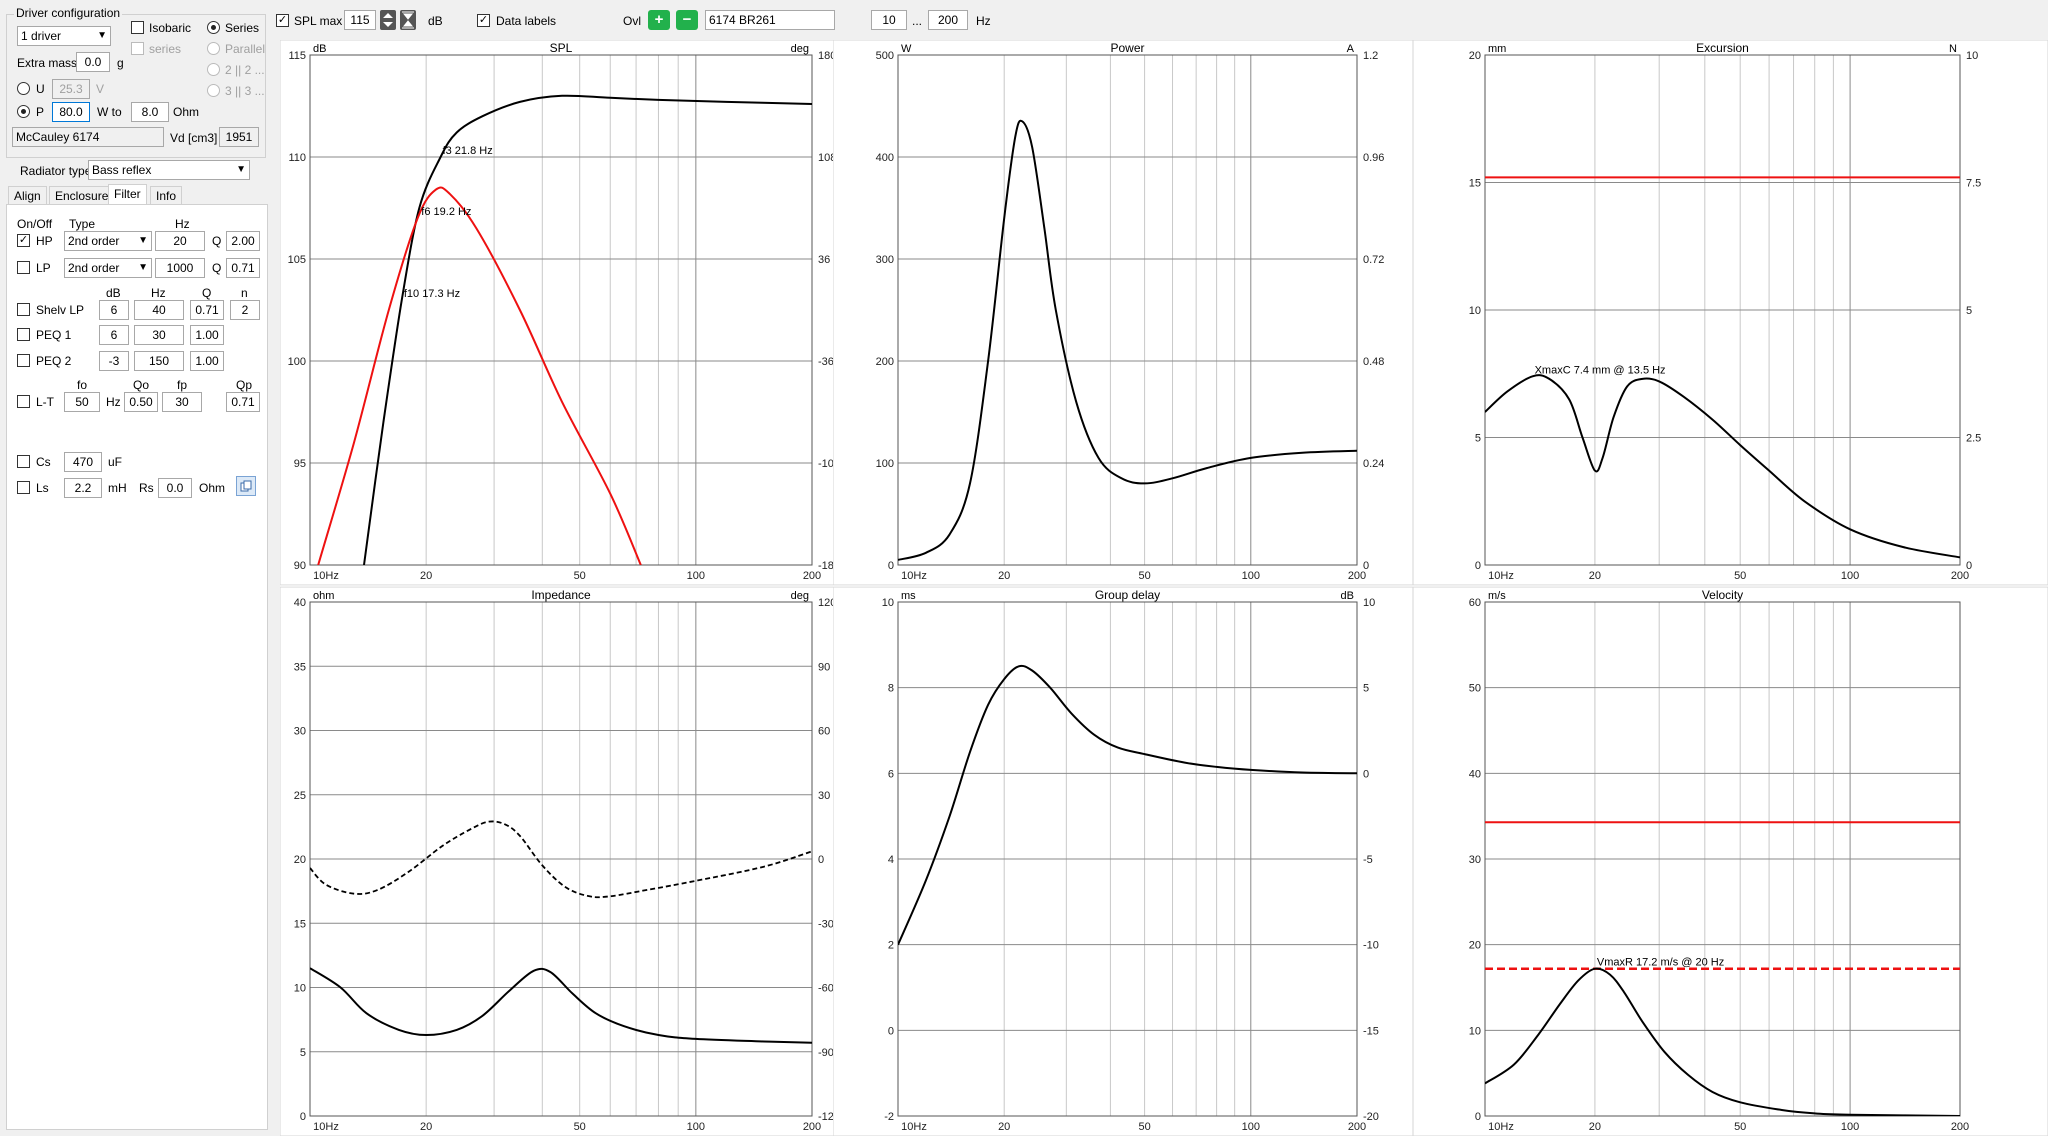 This screenshot has height=1136, width=2048. Describe the element at coordinates (319, 49) in the screenshot. I see `y-axis-unit: dB` at that location.